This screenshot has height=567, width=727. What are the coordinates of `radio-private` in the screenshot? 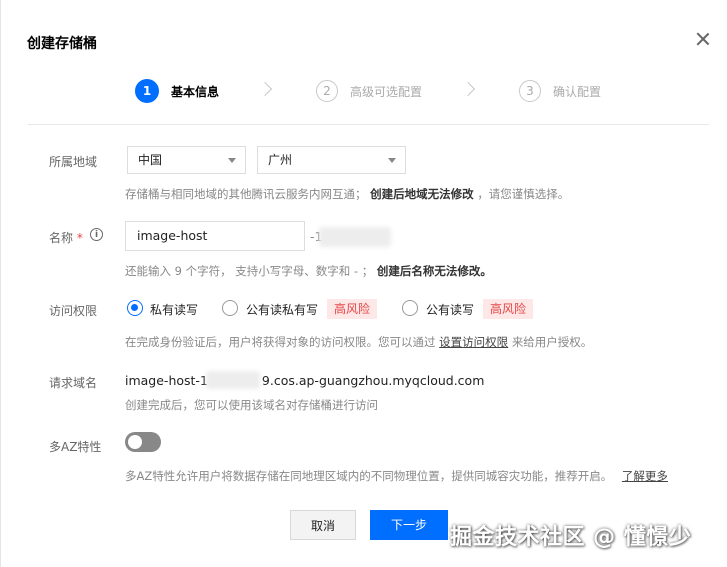 It's located at (135, 308).